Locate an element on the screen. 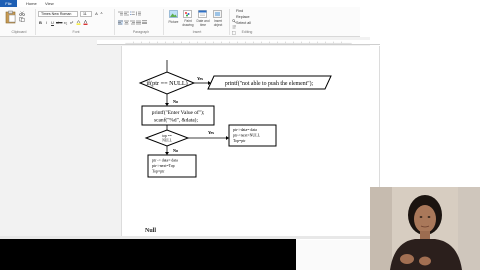  insert-group-label: Insert is located at coordinates (197, 32).